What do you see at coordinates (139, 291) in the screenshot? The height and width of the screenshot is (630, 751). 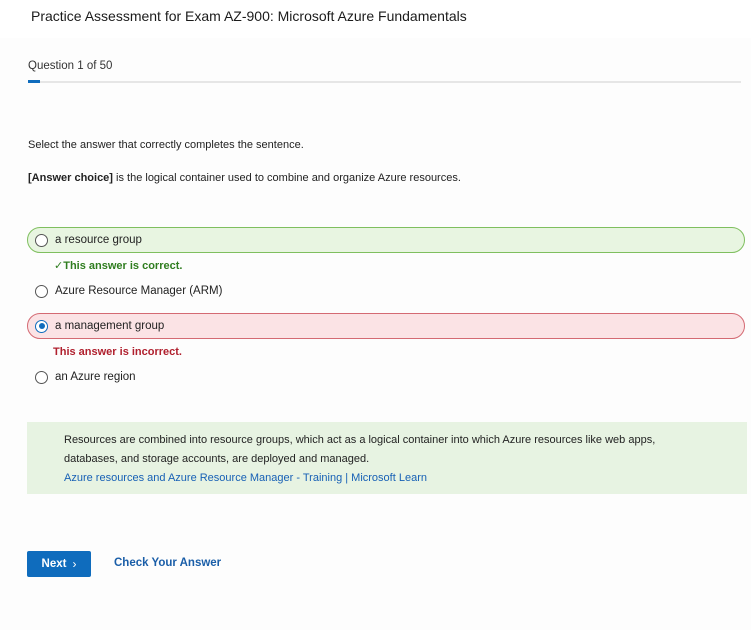 I see `option-label: Azure Resource Manager (ARM)` at bounding box center [139, 291].